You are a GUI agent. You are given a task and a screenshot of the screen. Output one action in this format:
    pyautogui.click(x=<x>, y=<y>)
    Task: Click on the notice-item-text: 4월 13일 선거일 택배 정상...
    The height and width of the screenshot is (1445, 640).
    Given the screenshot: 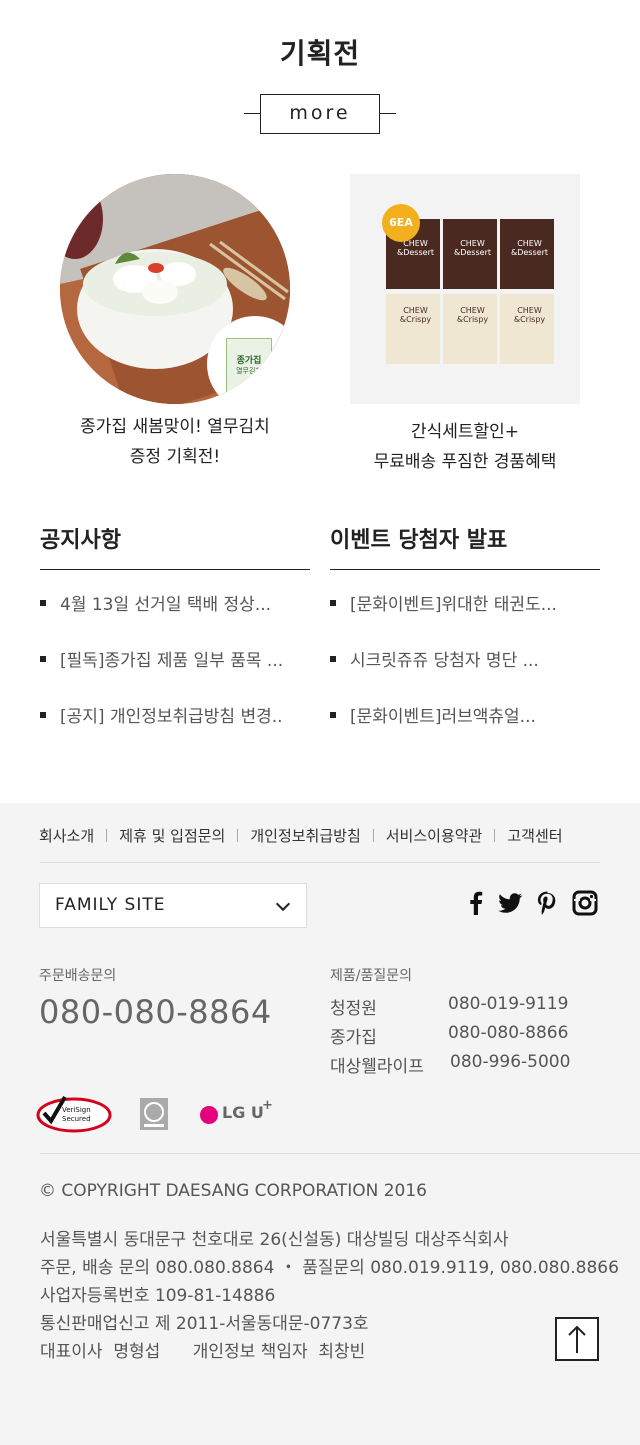 What is the action you would take?
    pyautogui.click(x=166, y=605)
    